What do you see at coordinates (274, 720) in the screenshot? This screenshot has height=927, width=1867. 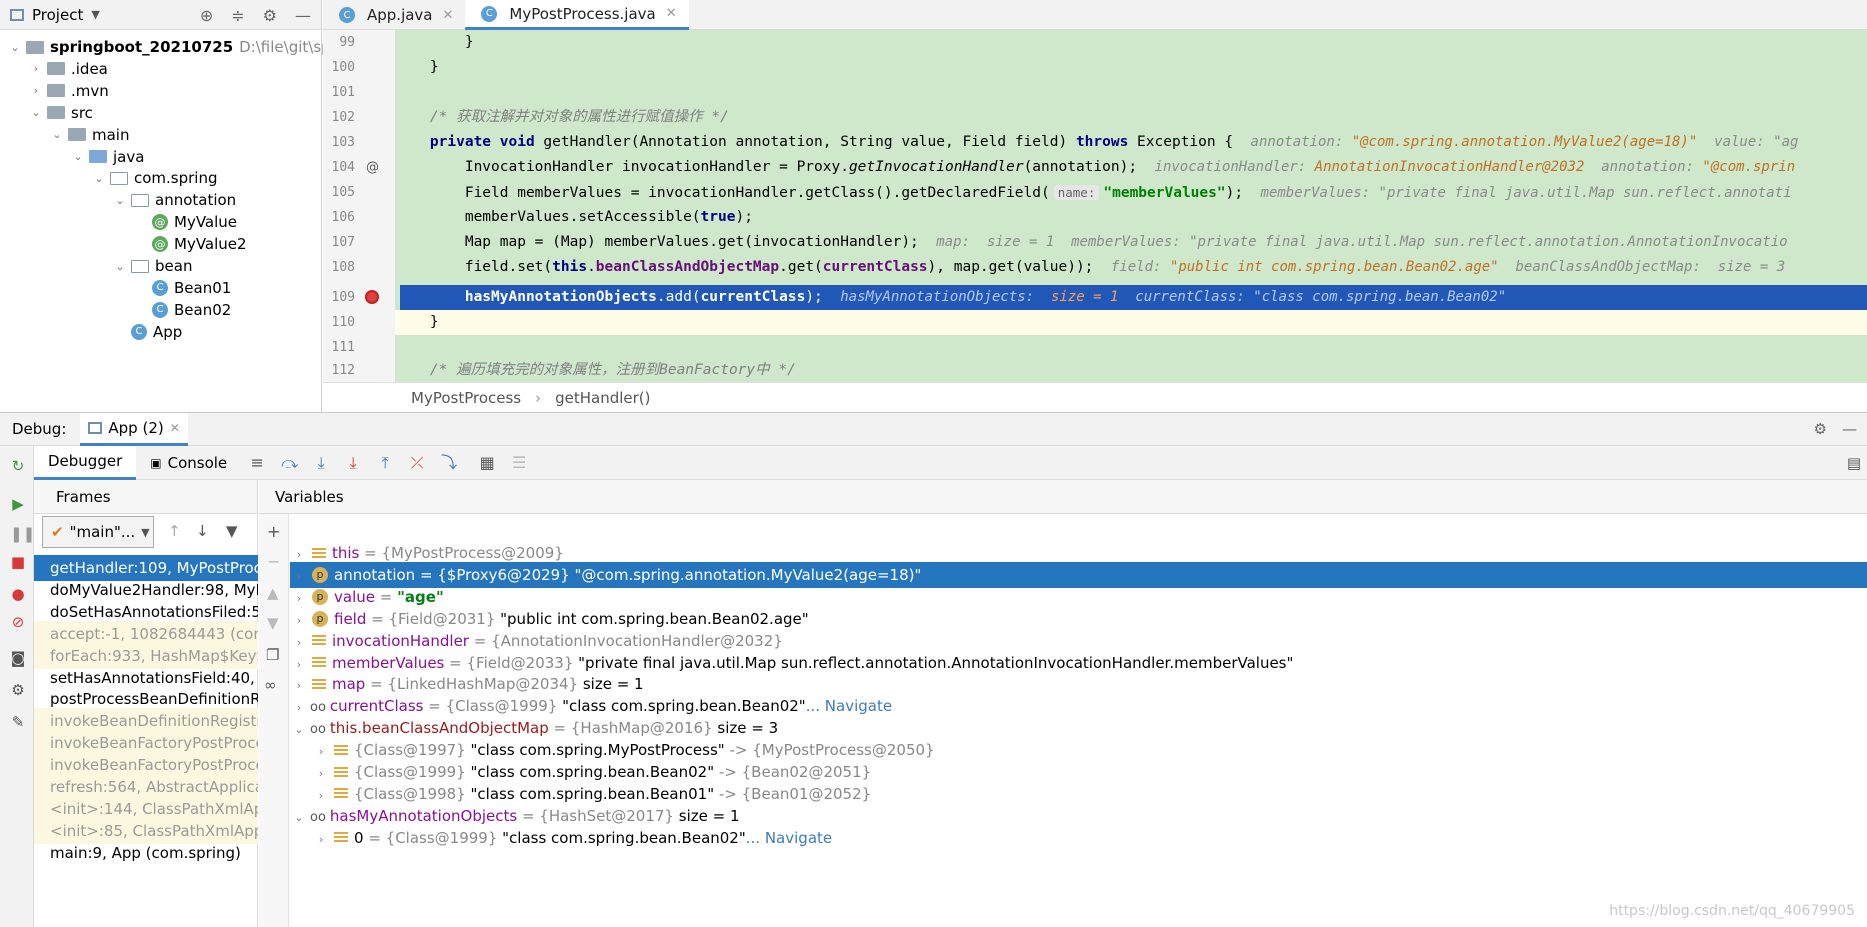 I see `variables-toolbar: + − ▲ ▼ ❐ ∞` at bounding box center [274, 720].